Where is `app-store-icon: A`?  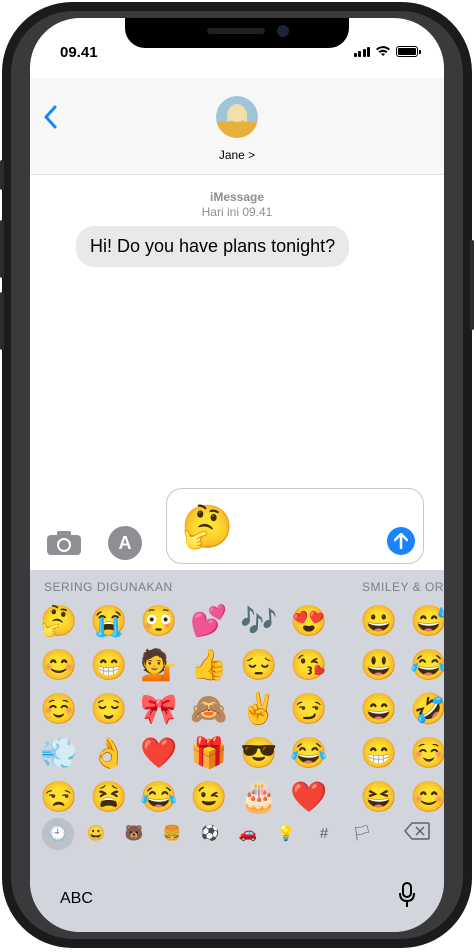
app-store-icon: A is located at coordinates (125, 543).